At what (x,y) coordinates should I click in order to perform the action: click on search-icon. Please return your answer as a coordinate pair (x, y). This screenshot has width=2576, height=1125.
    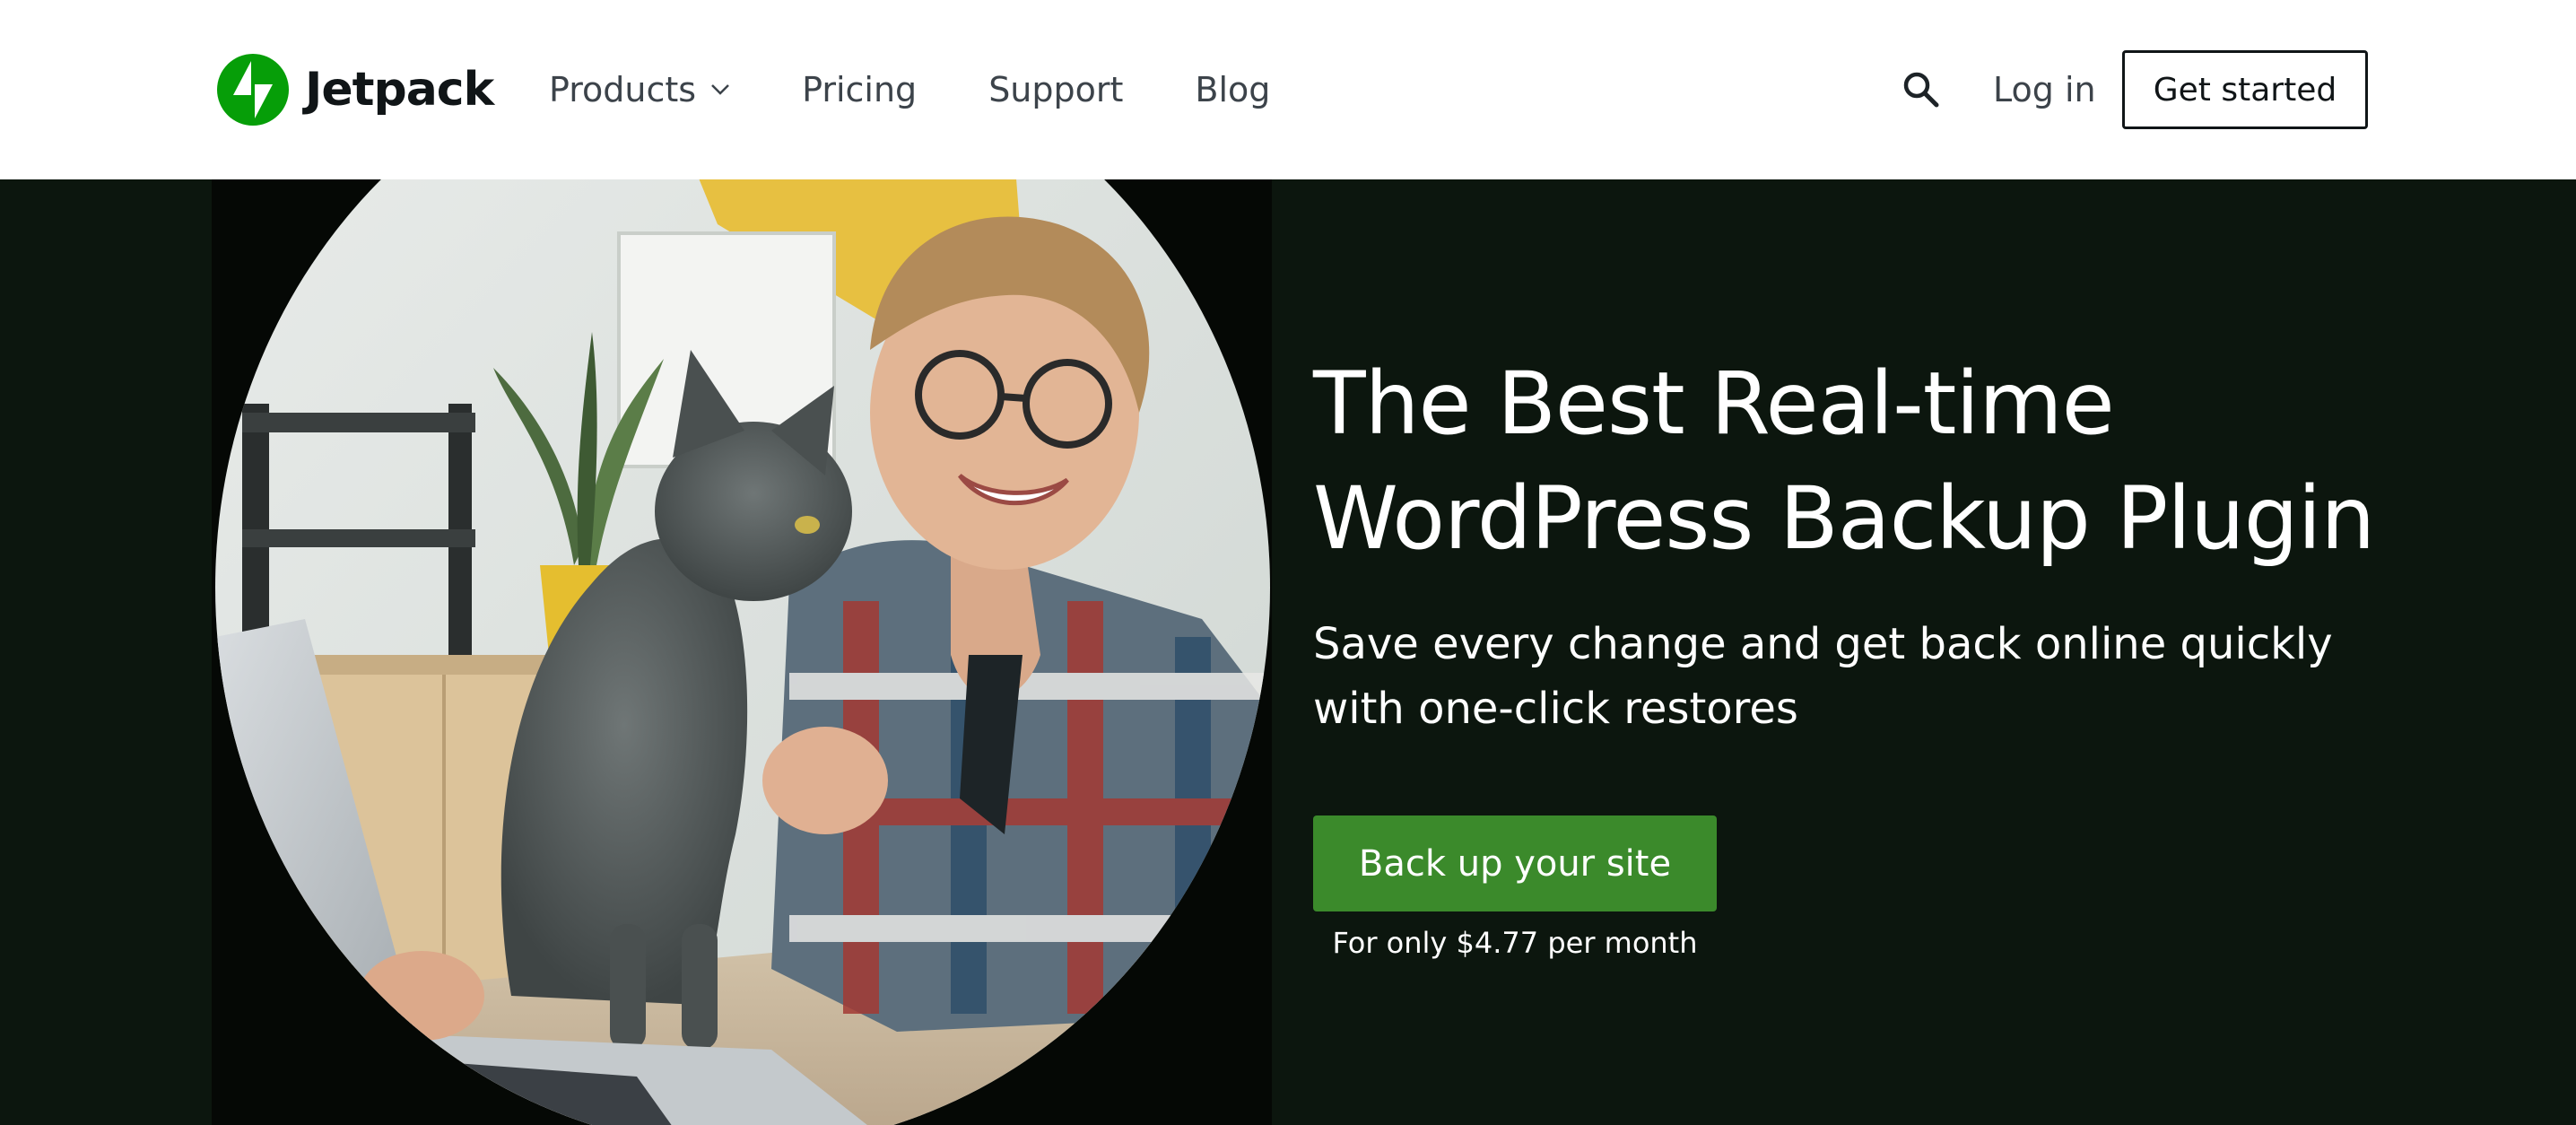
    Looking at the image, I should click on (1921, 90).